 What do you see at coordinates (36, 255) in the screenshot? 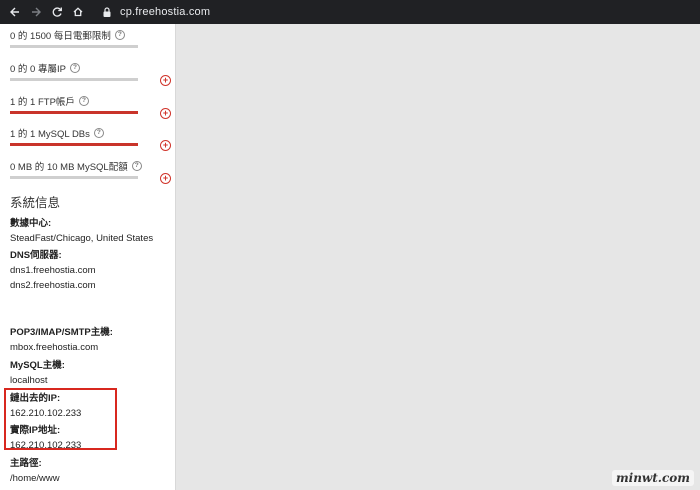
I see `dns-server-label: DNS伺服器:` at bounding box center [36, 255].